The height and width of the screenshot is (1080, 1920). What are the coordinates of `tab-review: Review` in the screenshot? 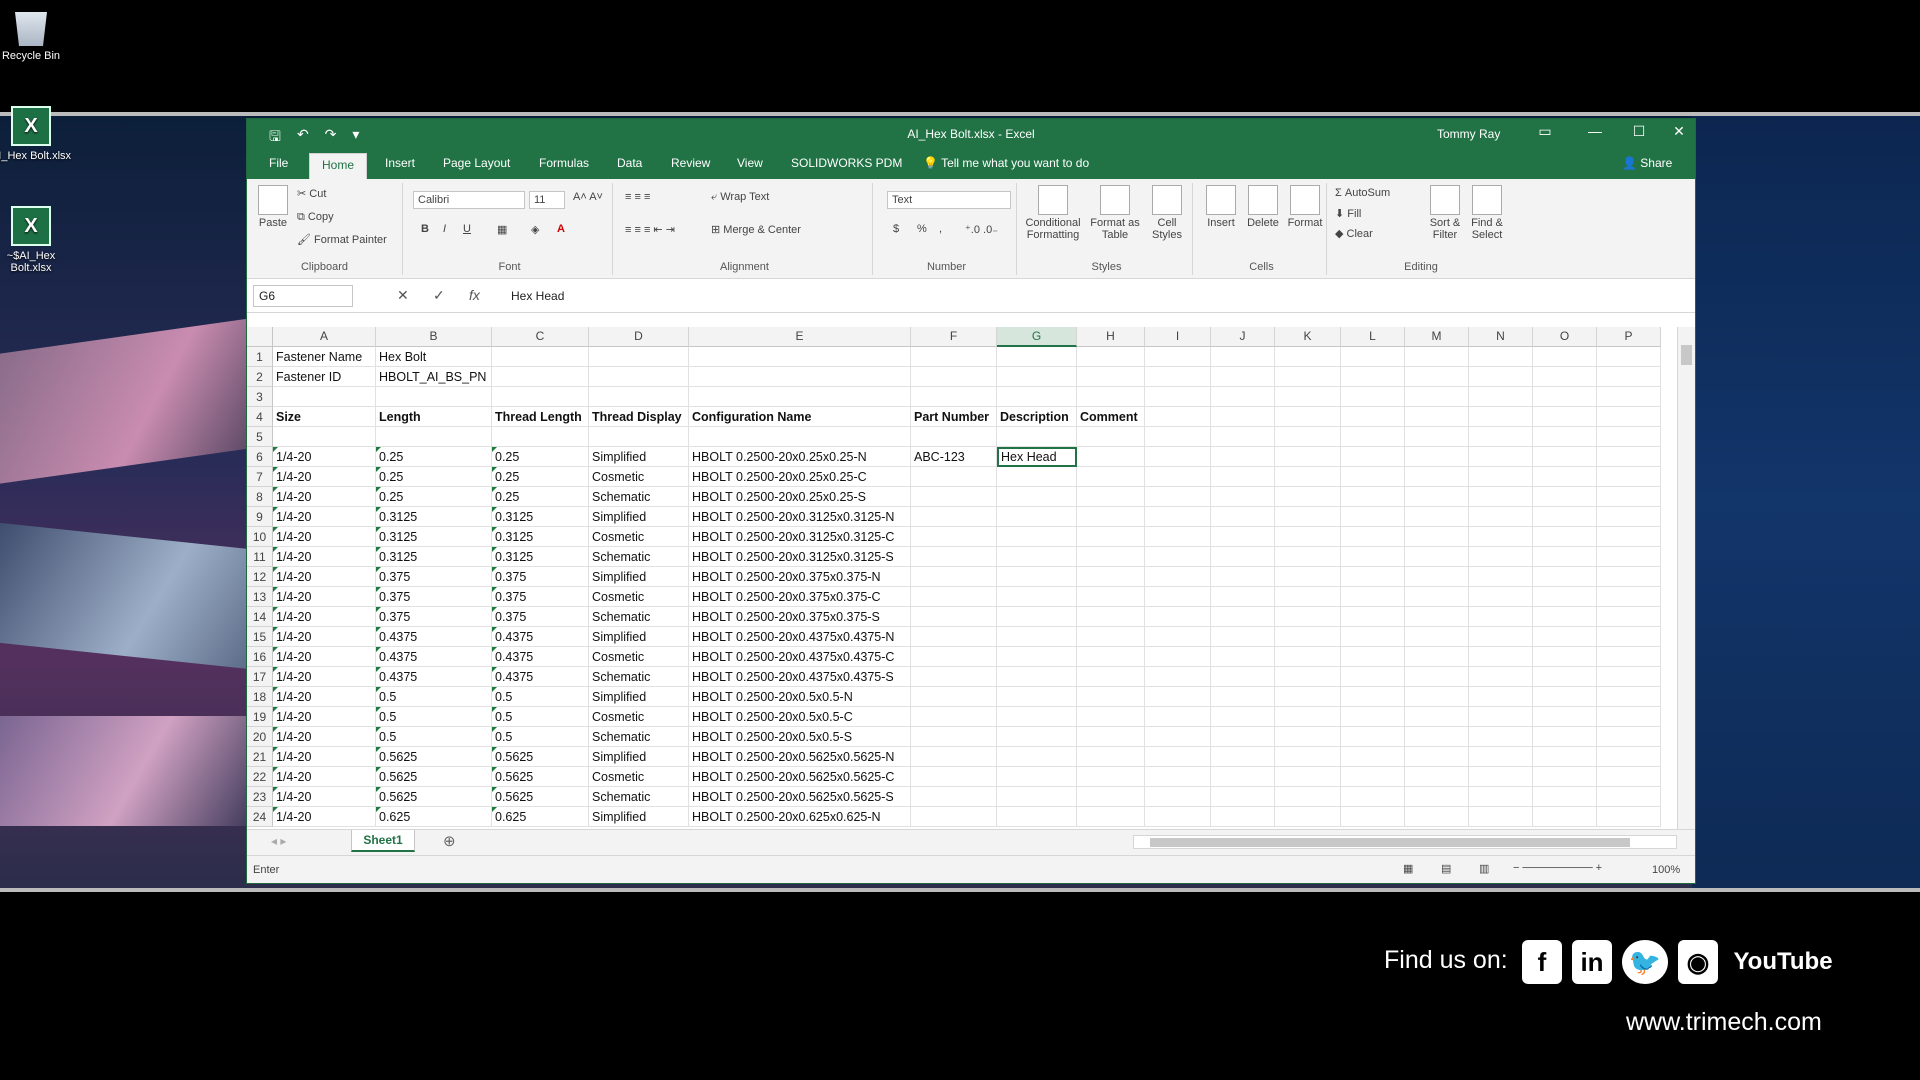 It's located at (690, 163).